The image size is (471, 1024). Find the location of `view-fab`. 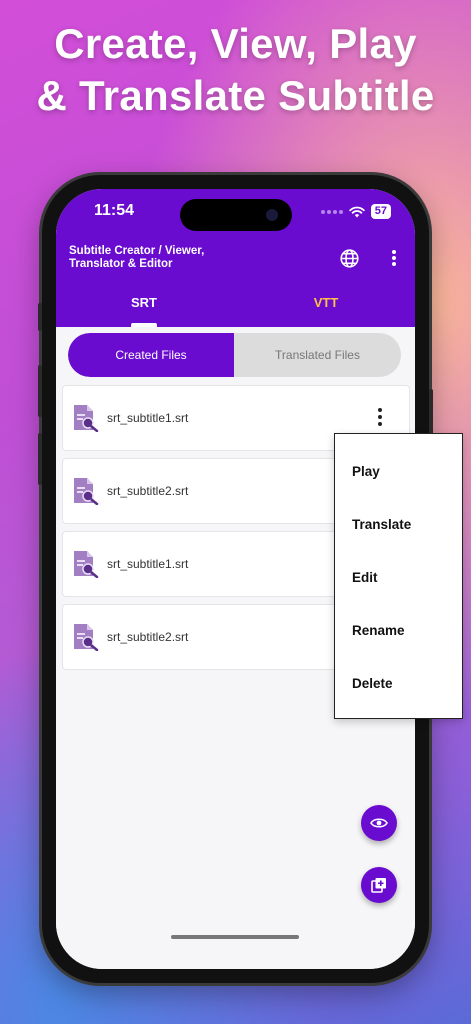

view-fab is located at coordinates (379, 823).